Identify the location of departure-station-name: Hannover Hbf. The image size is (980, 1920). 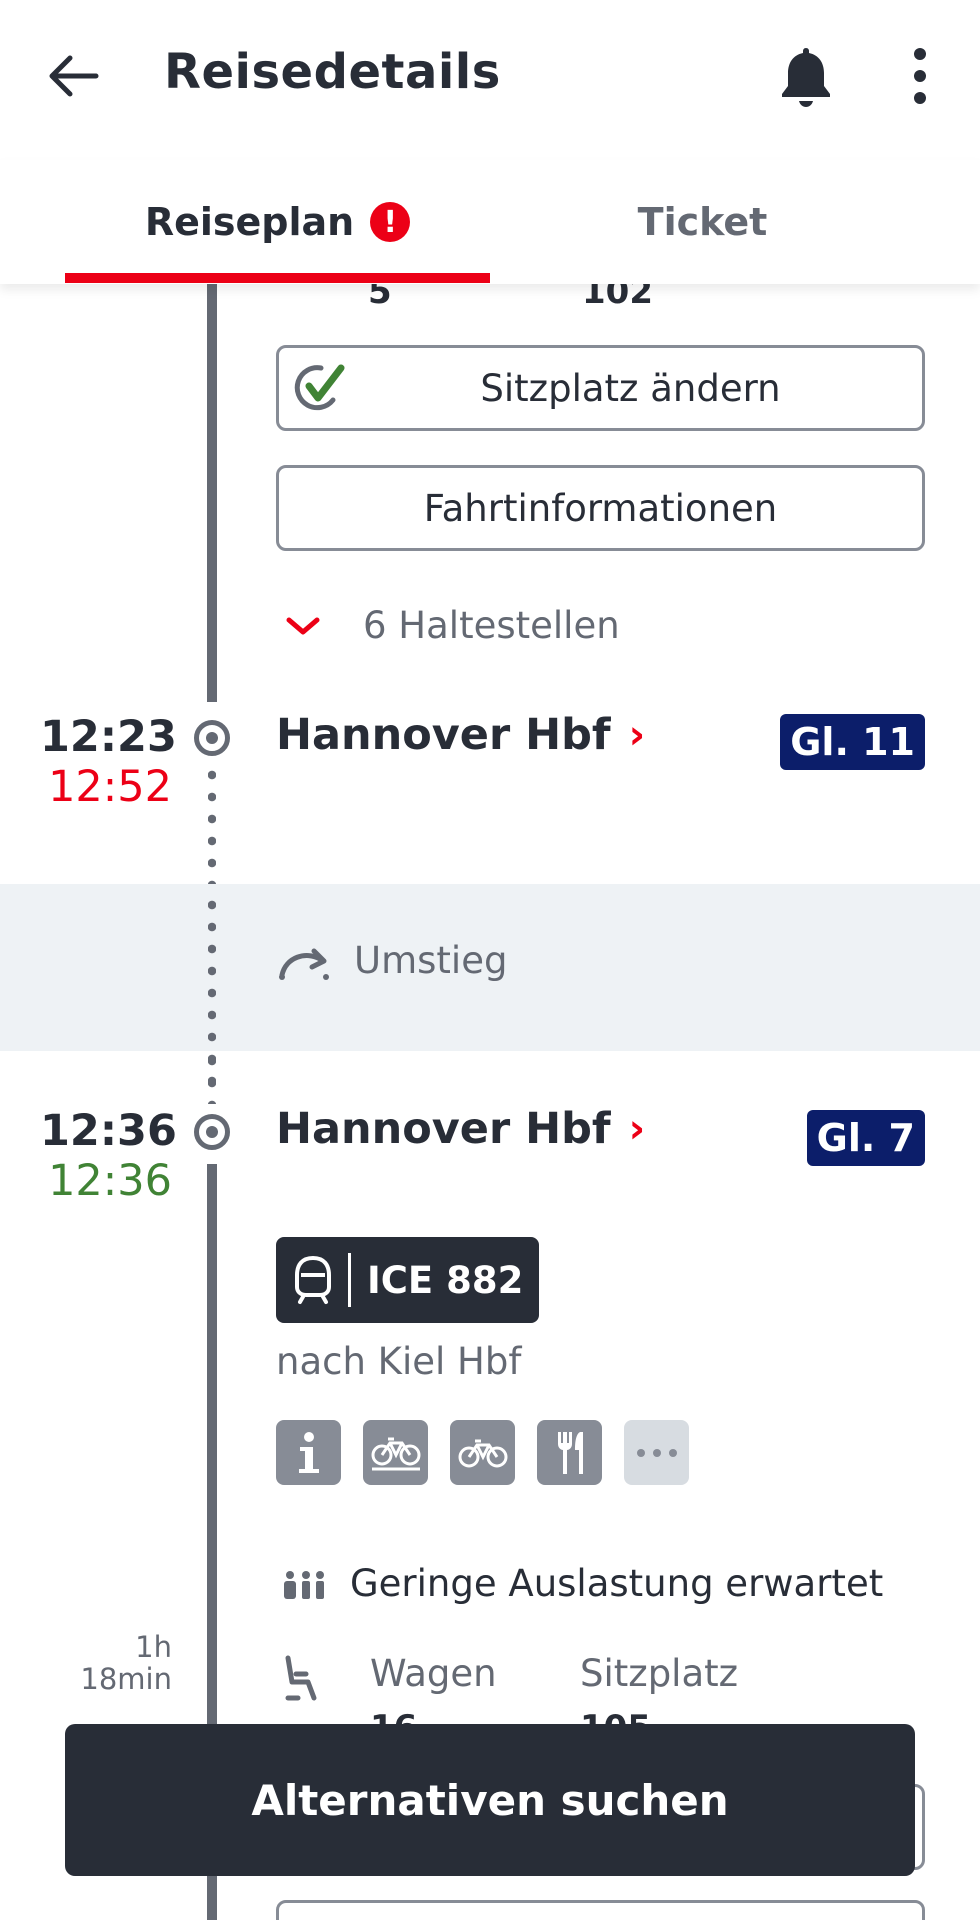
(443, 1129).